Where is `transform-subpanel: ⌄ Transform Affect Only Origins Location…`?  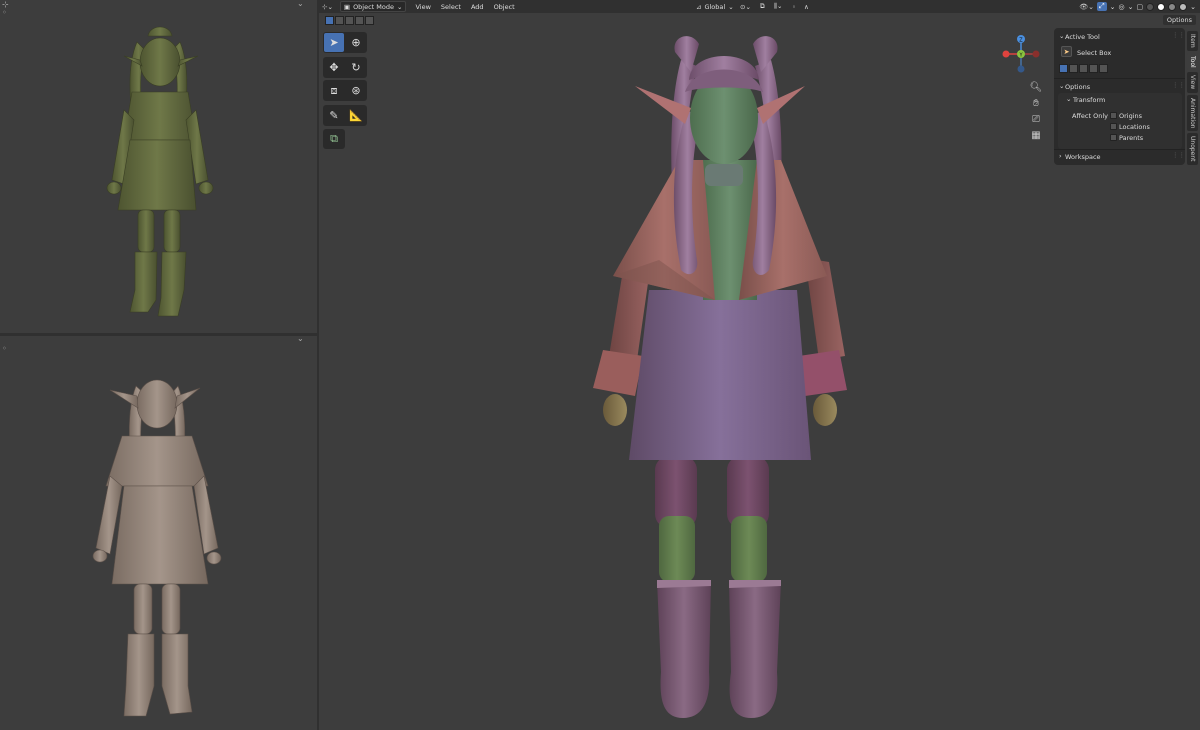
transform-subpanel: ⌄ Transform Affect Only Origins Location… is located at coordinates (1120, 121).